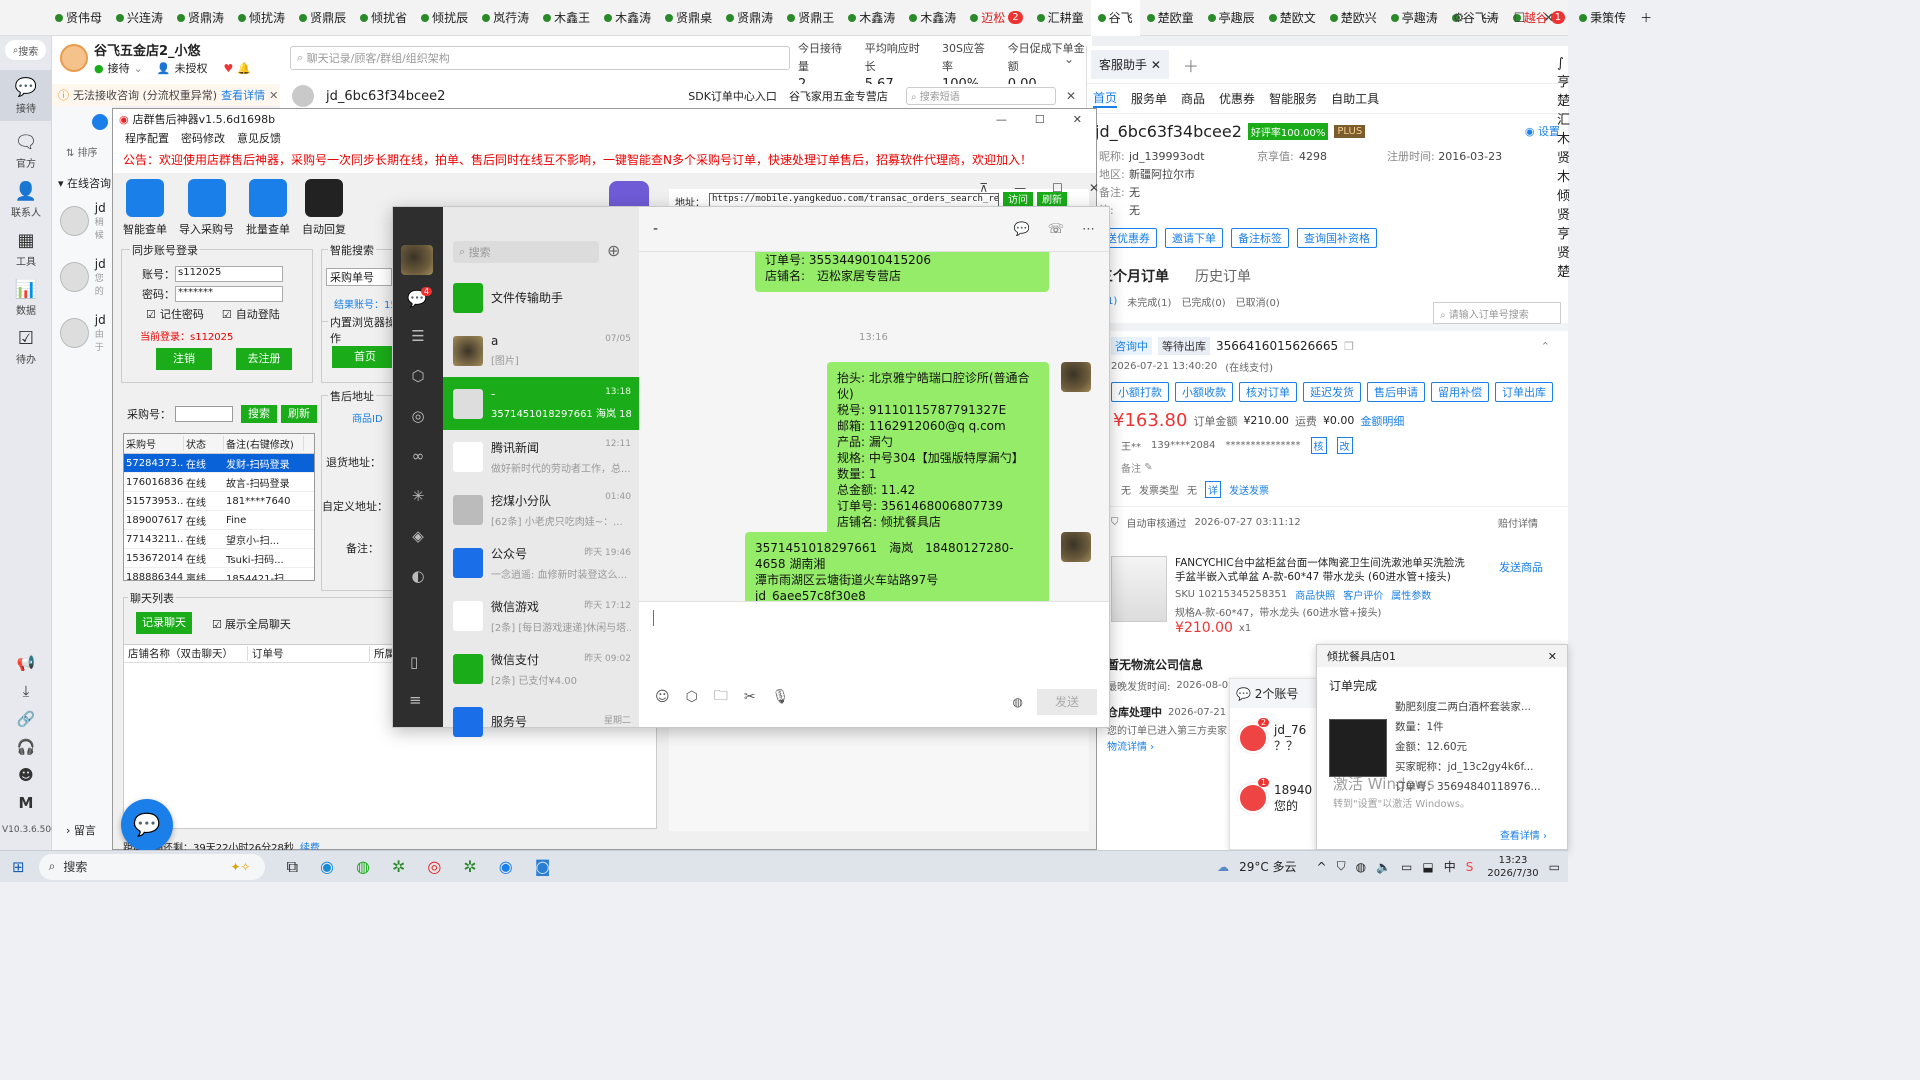  I want to click on mic-icon: 🎙, so click(781, 697).